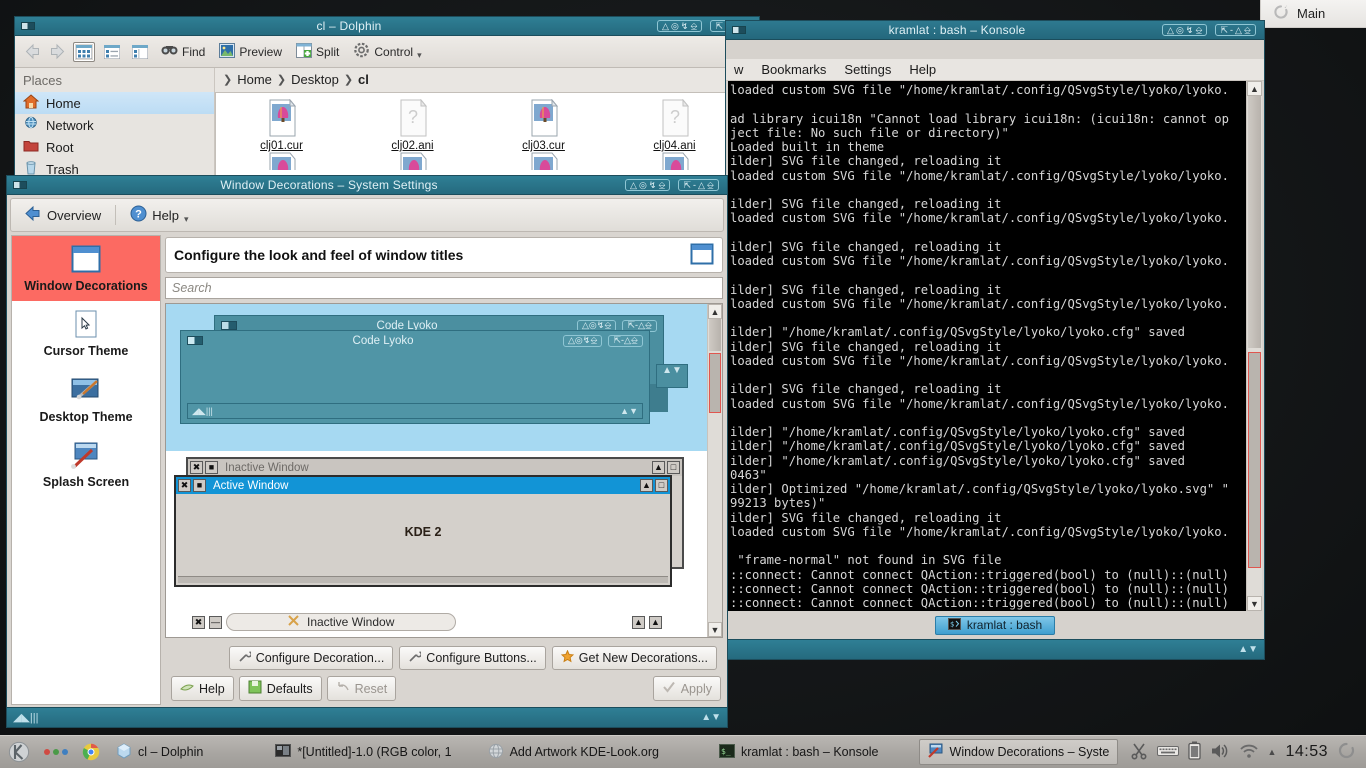 Image resolution: width=1366 pixels, height=768 pixels. I want to click on file-name: clj03.cur, so click(543, 146).